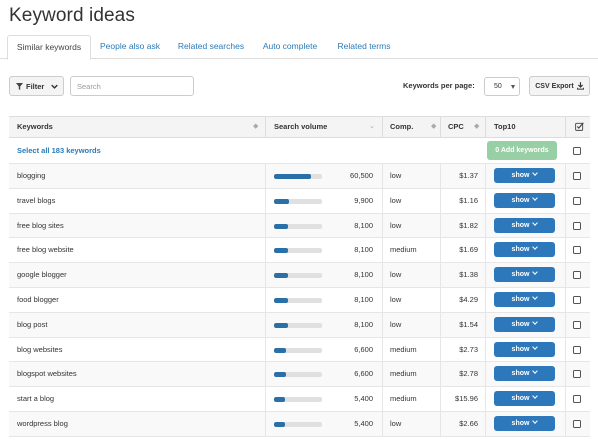 The height and width of the screenshot is (442, 598). I want to click on select-all-link: Select all 183 keywords, so click(59, 151).